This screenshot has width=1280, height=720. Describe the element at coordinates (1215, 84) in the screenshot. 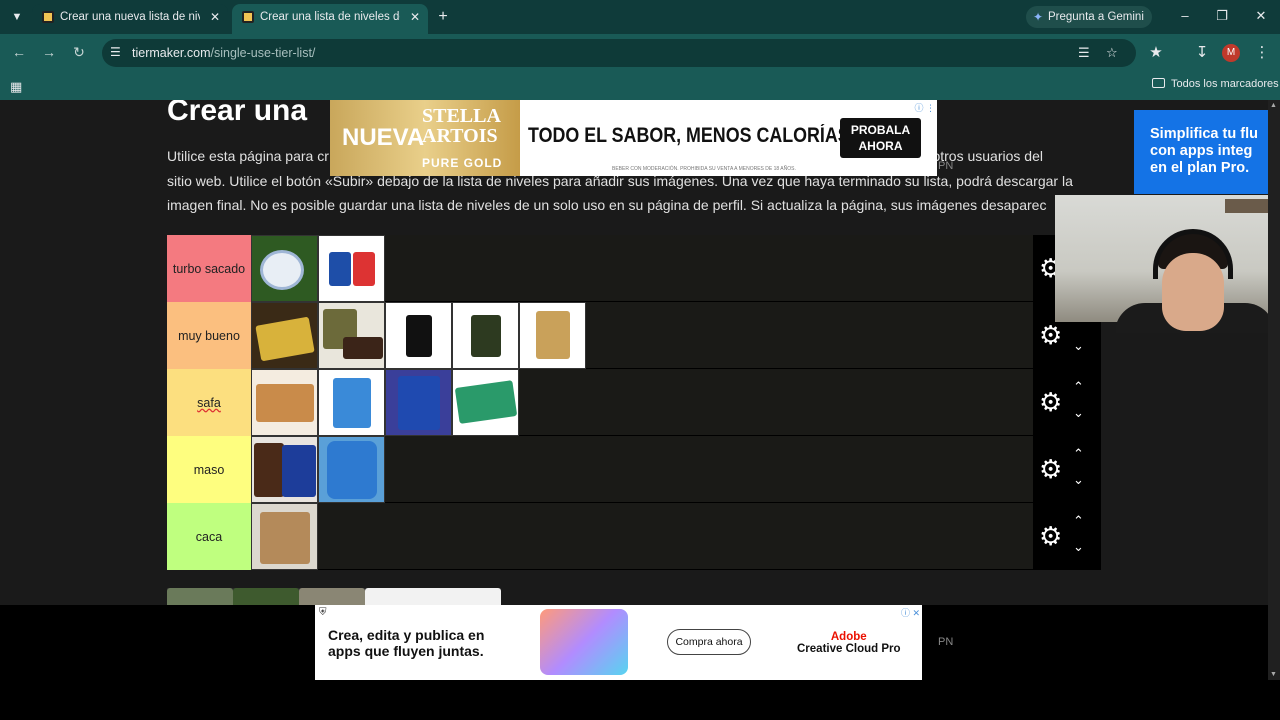

I see `all-bookmarks-button: Todos los marcadores` at that location.